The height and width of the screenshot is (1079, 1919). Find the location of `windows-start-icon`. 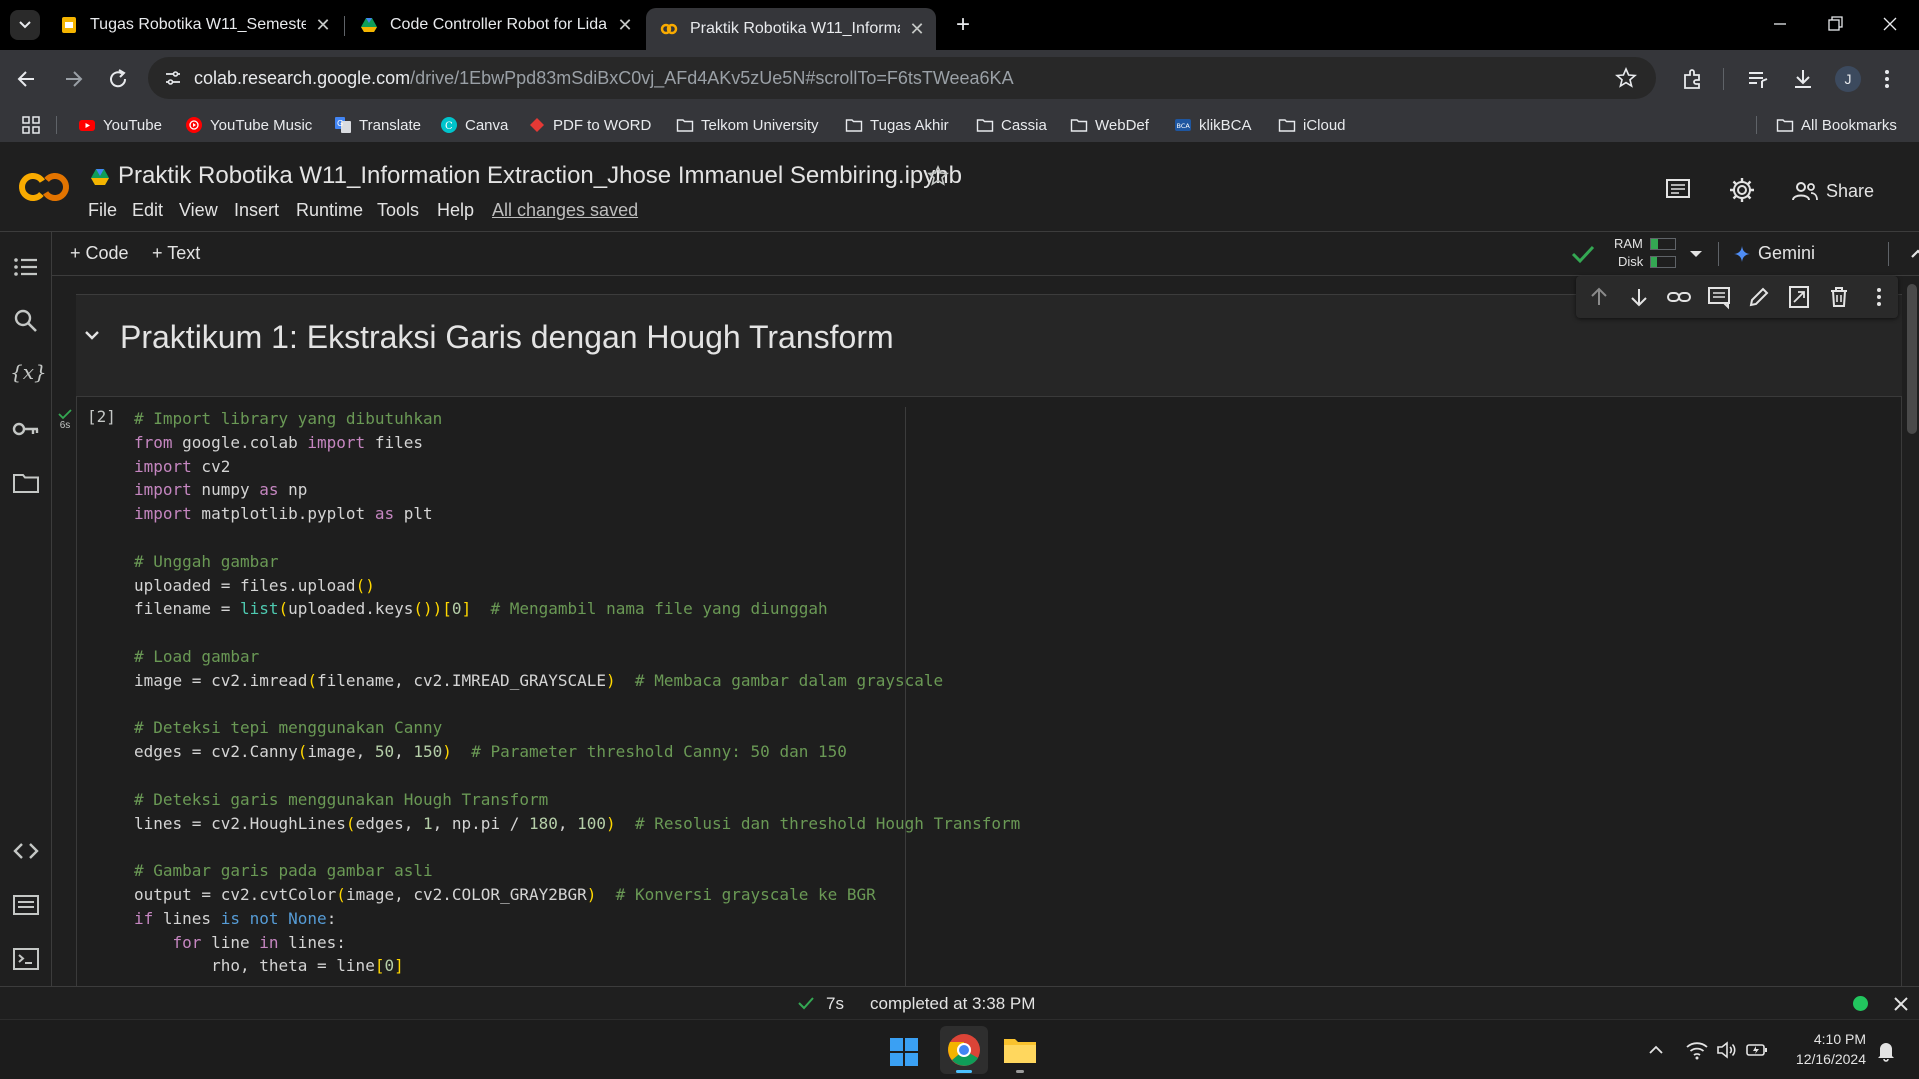

windows-start-icon is located at coordinates (904, 1052).